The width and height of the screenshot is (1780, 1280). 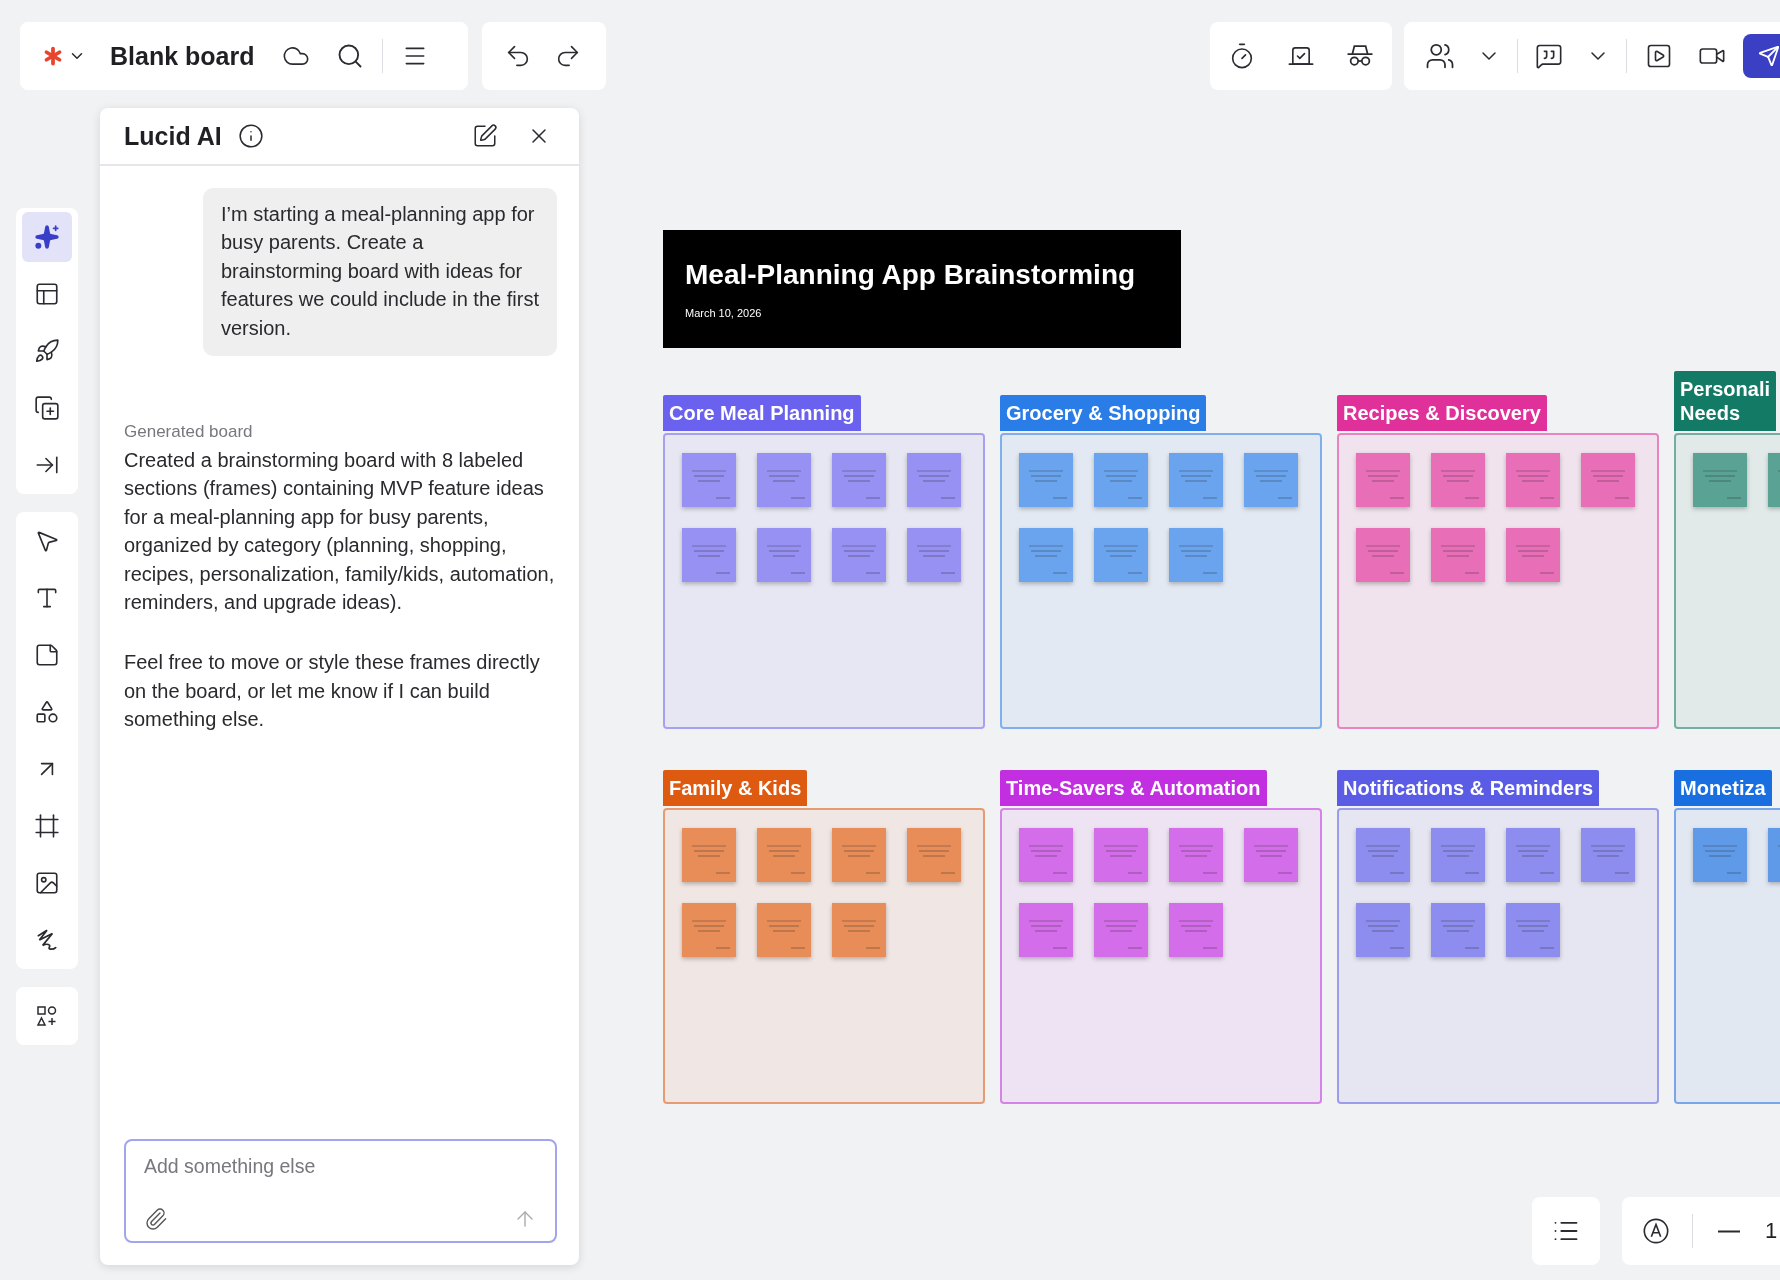 I want to click on board-heading: Meal-Planning App Brainstorming, so click(x=911, y=275).